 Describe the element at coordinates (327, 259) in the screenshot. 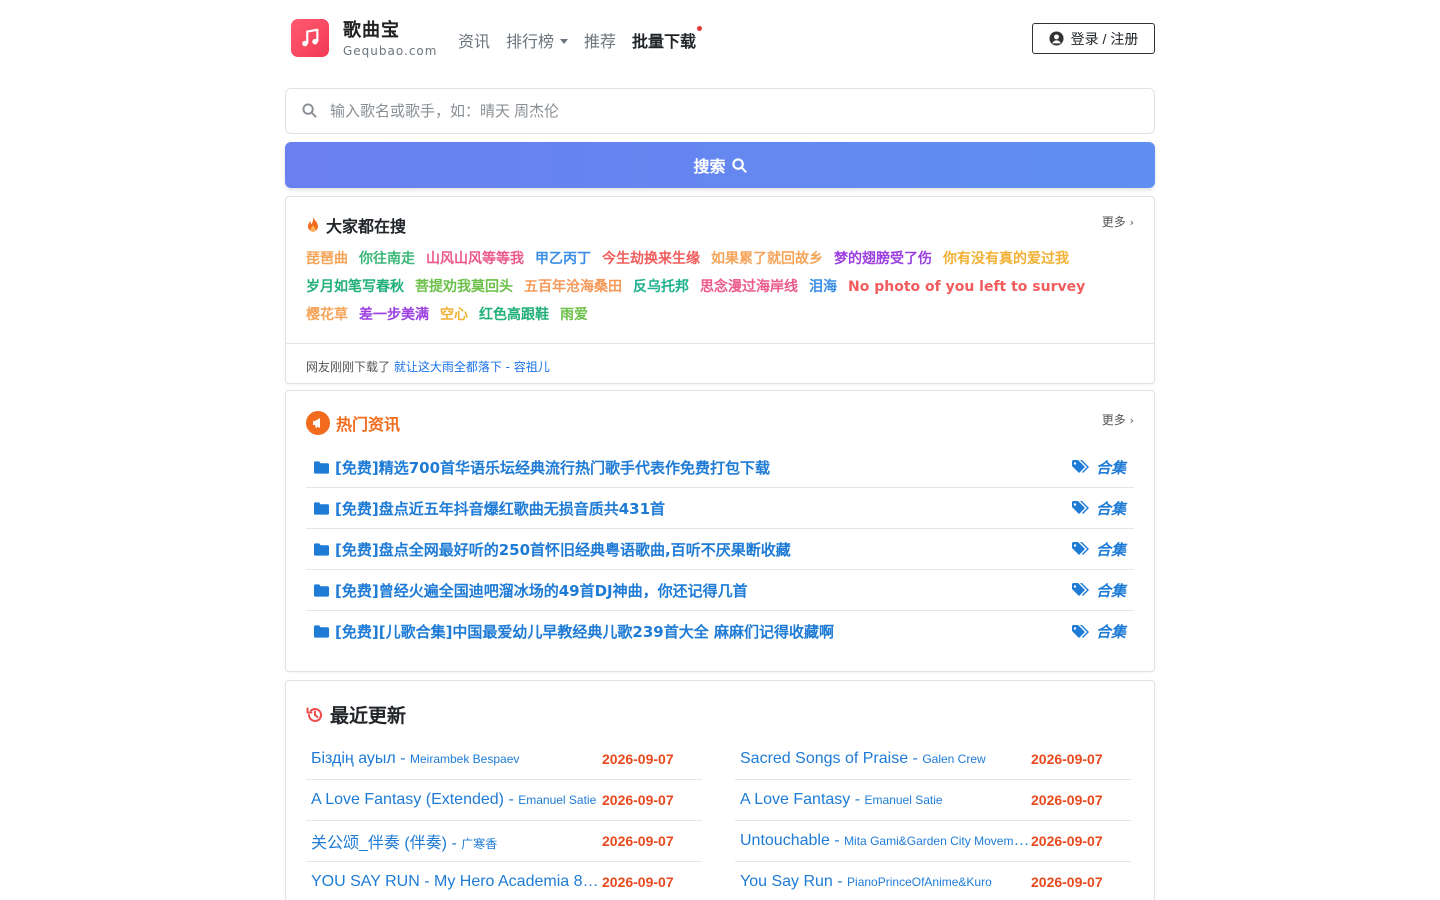

I see `hot-search-tag: 琵琶曲` at that location.